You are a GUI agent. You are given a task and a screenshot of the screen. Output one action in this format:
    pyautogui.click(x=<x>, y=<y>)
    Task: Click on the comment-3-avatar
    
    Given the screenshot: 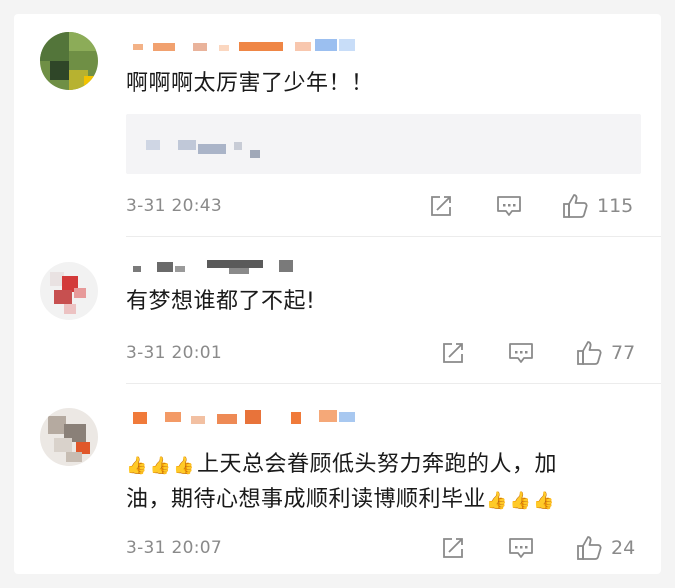 What is the action you would take?
    pyautogui.click(x=69, y=437)
    